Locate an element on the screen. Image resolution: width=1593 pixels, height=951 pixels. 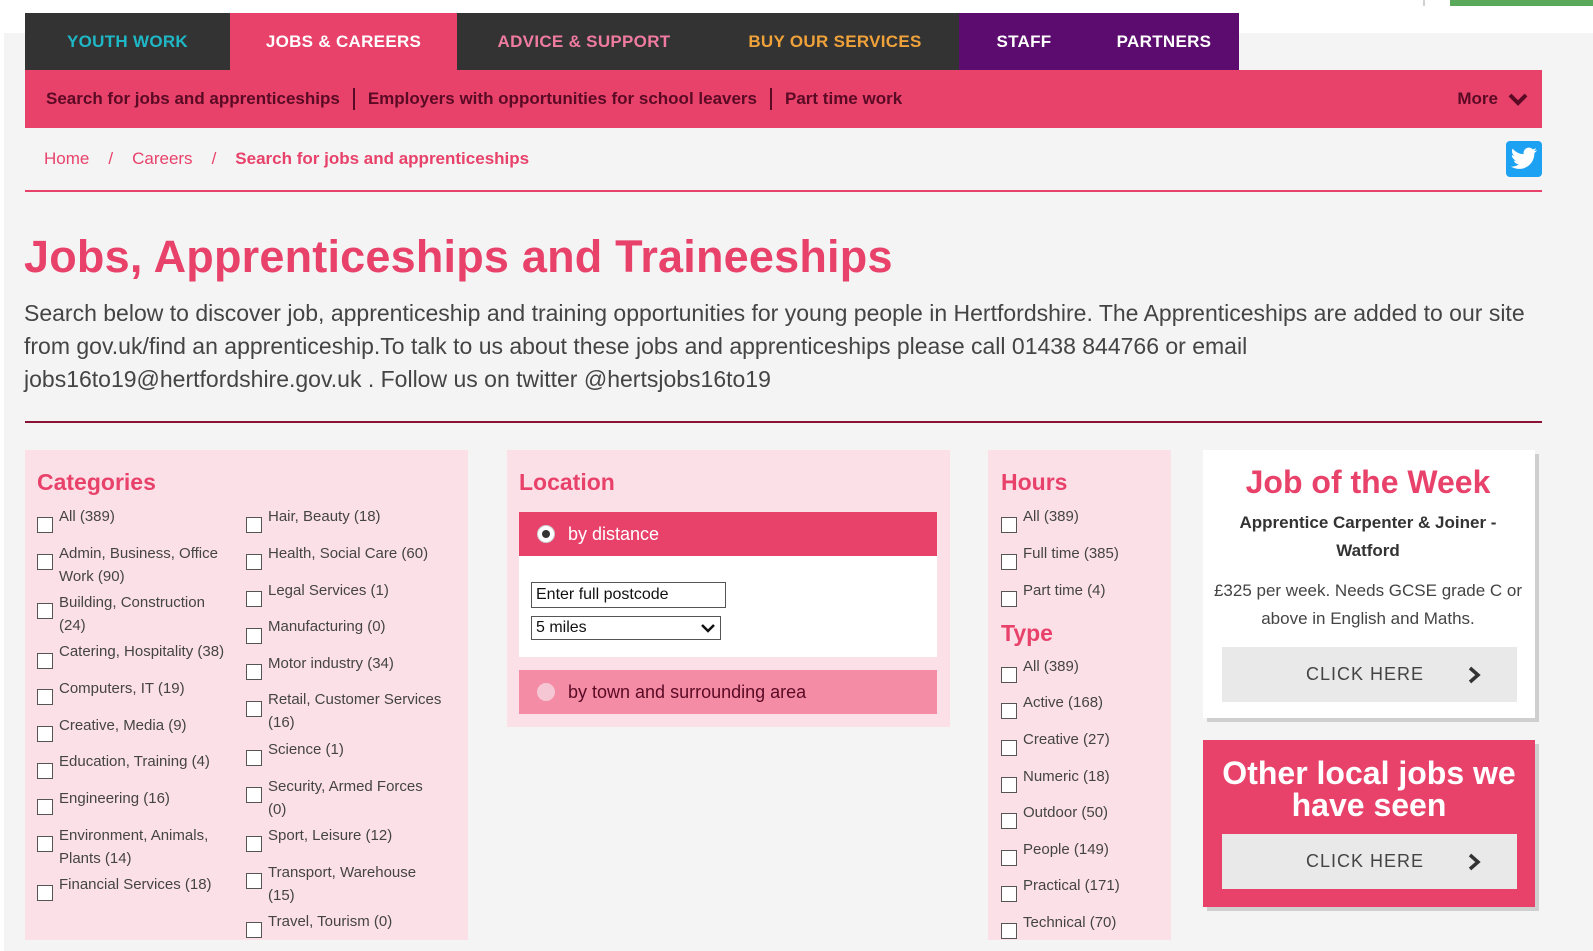
by-town-radio is located at coordinates (546, 692).